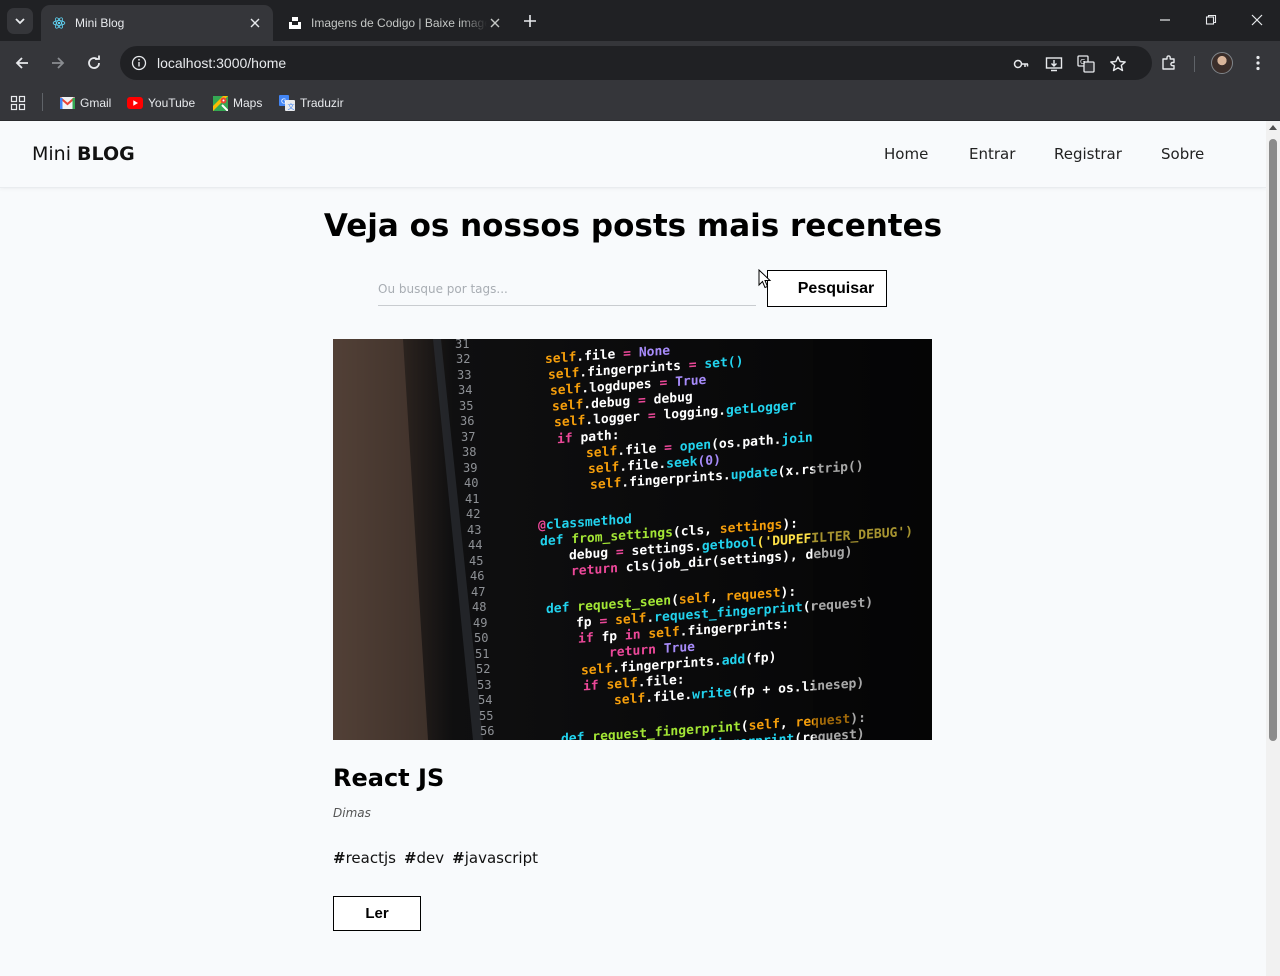 This screenshot has width=1280, height=976. Describe the element at coordinates (1182, 154) in the screenshot. I see `nav-link-sobre: Sobre` at that location.